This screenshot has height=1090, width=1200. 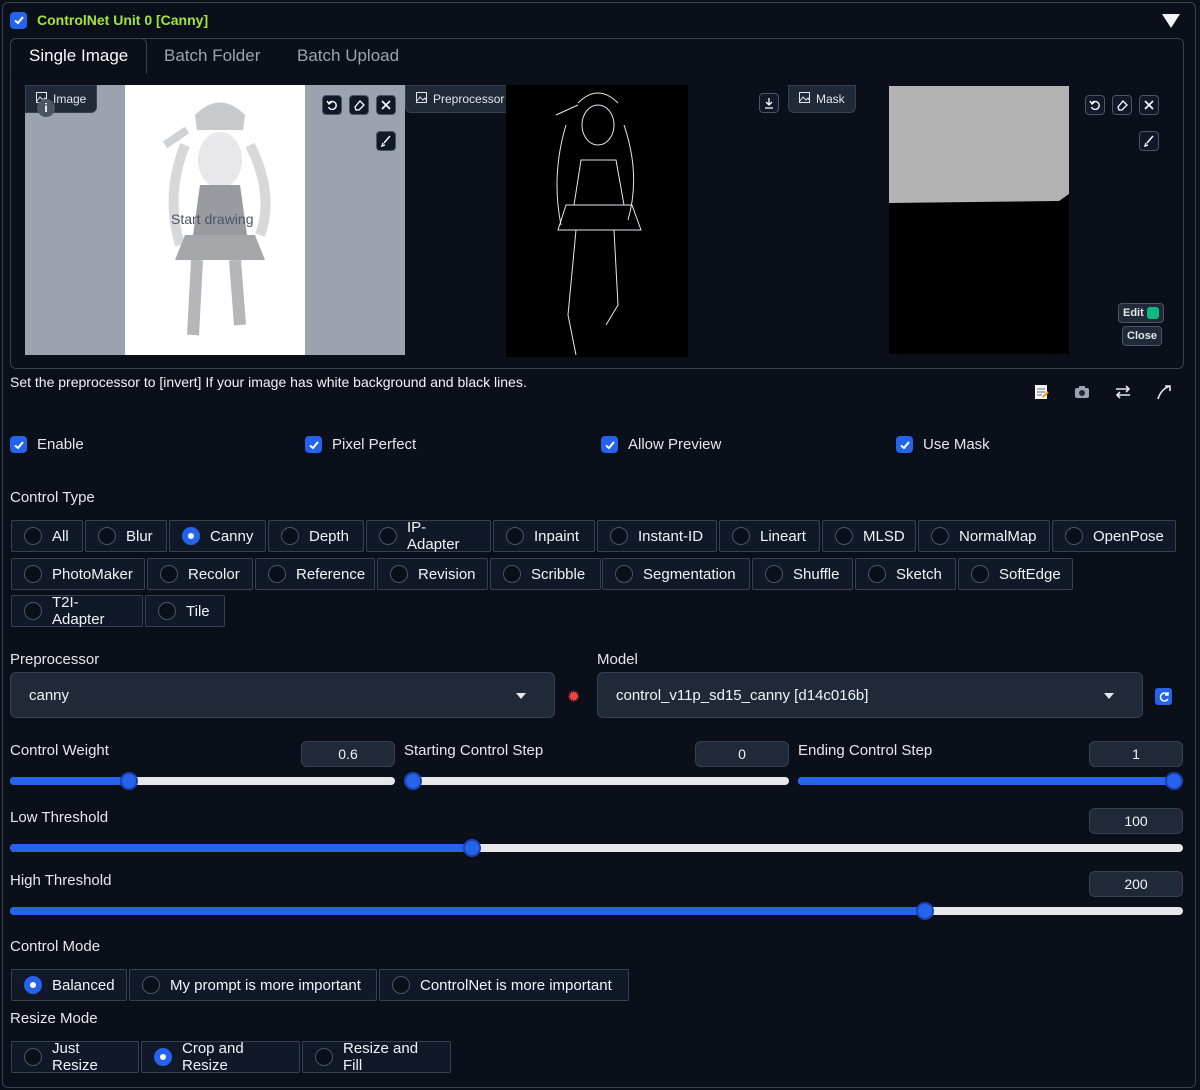 I want to click on refresh-models-button, so click(x=1163, y=696).